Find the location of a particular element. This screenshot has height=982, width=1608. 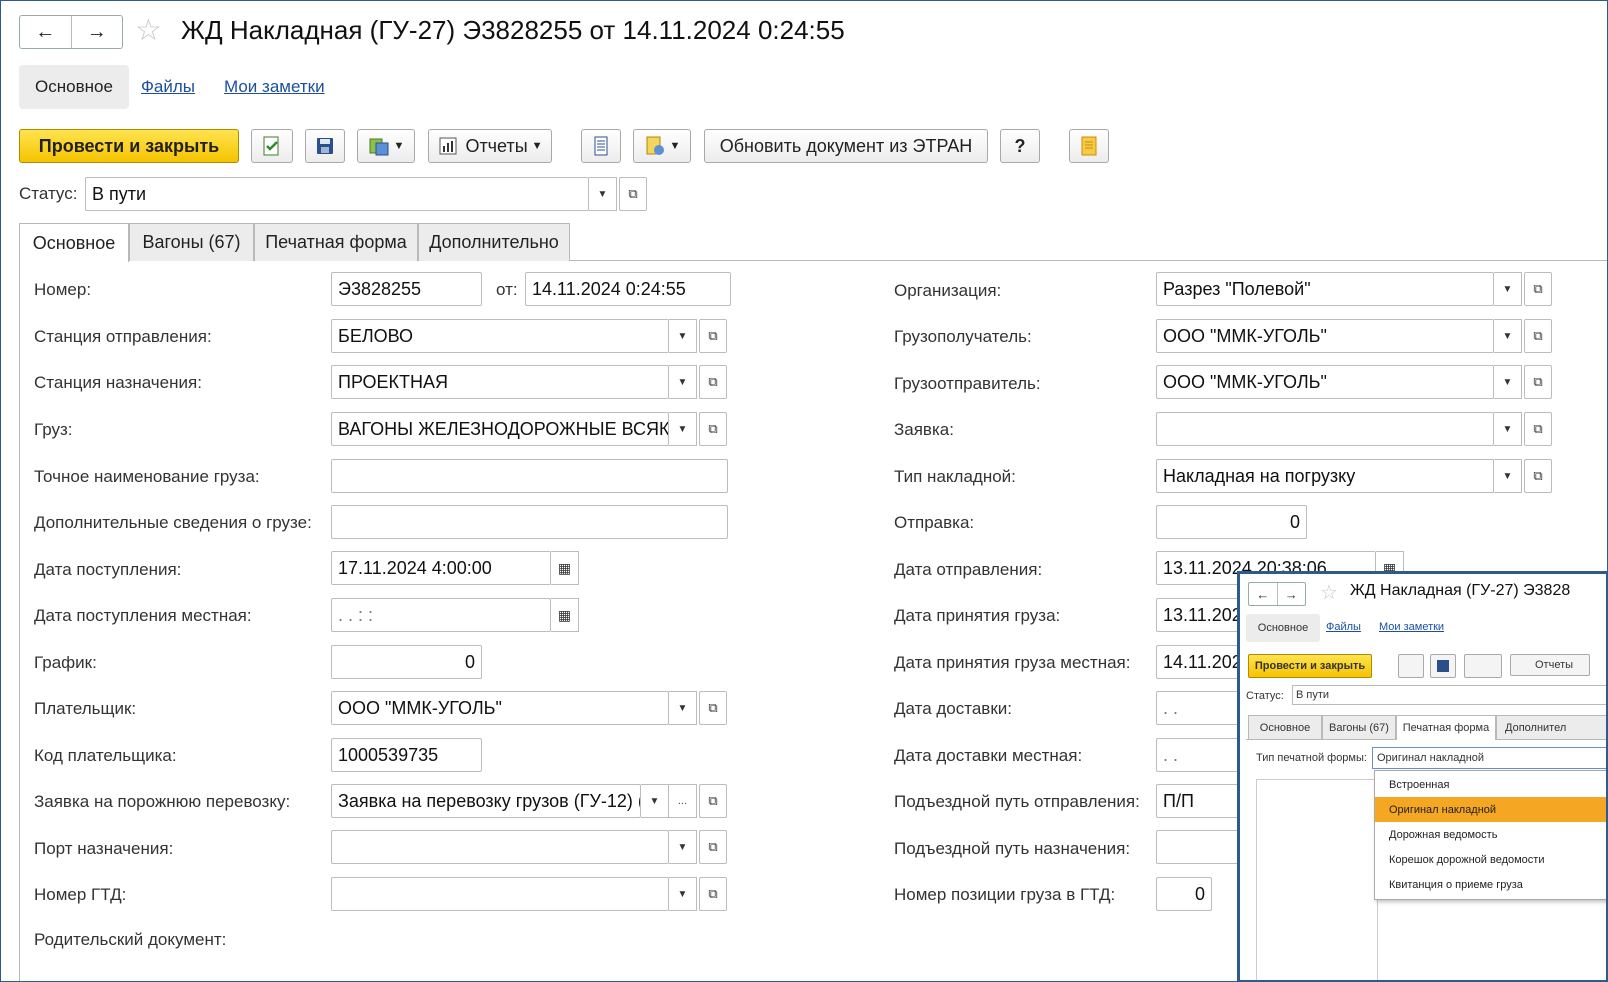

number-field: Э3828255 is located at coordinates (406, 289).